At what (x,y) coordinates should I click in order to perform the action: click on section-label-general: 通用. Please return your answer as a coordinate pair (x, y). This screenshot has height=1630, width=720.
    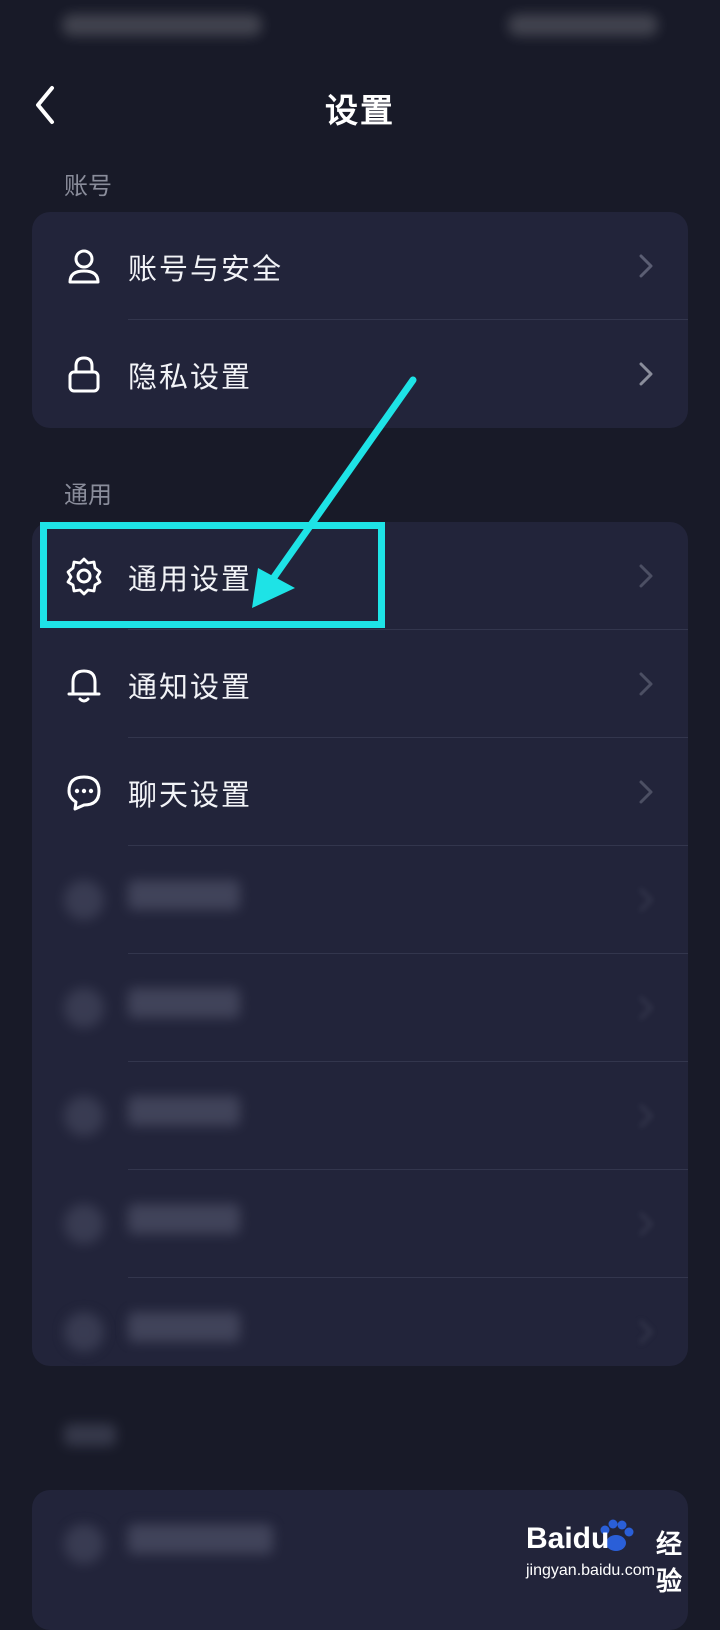
    Looking at the image, I should click on (88, 495).